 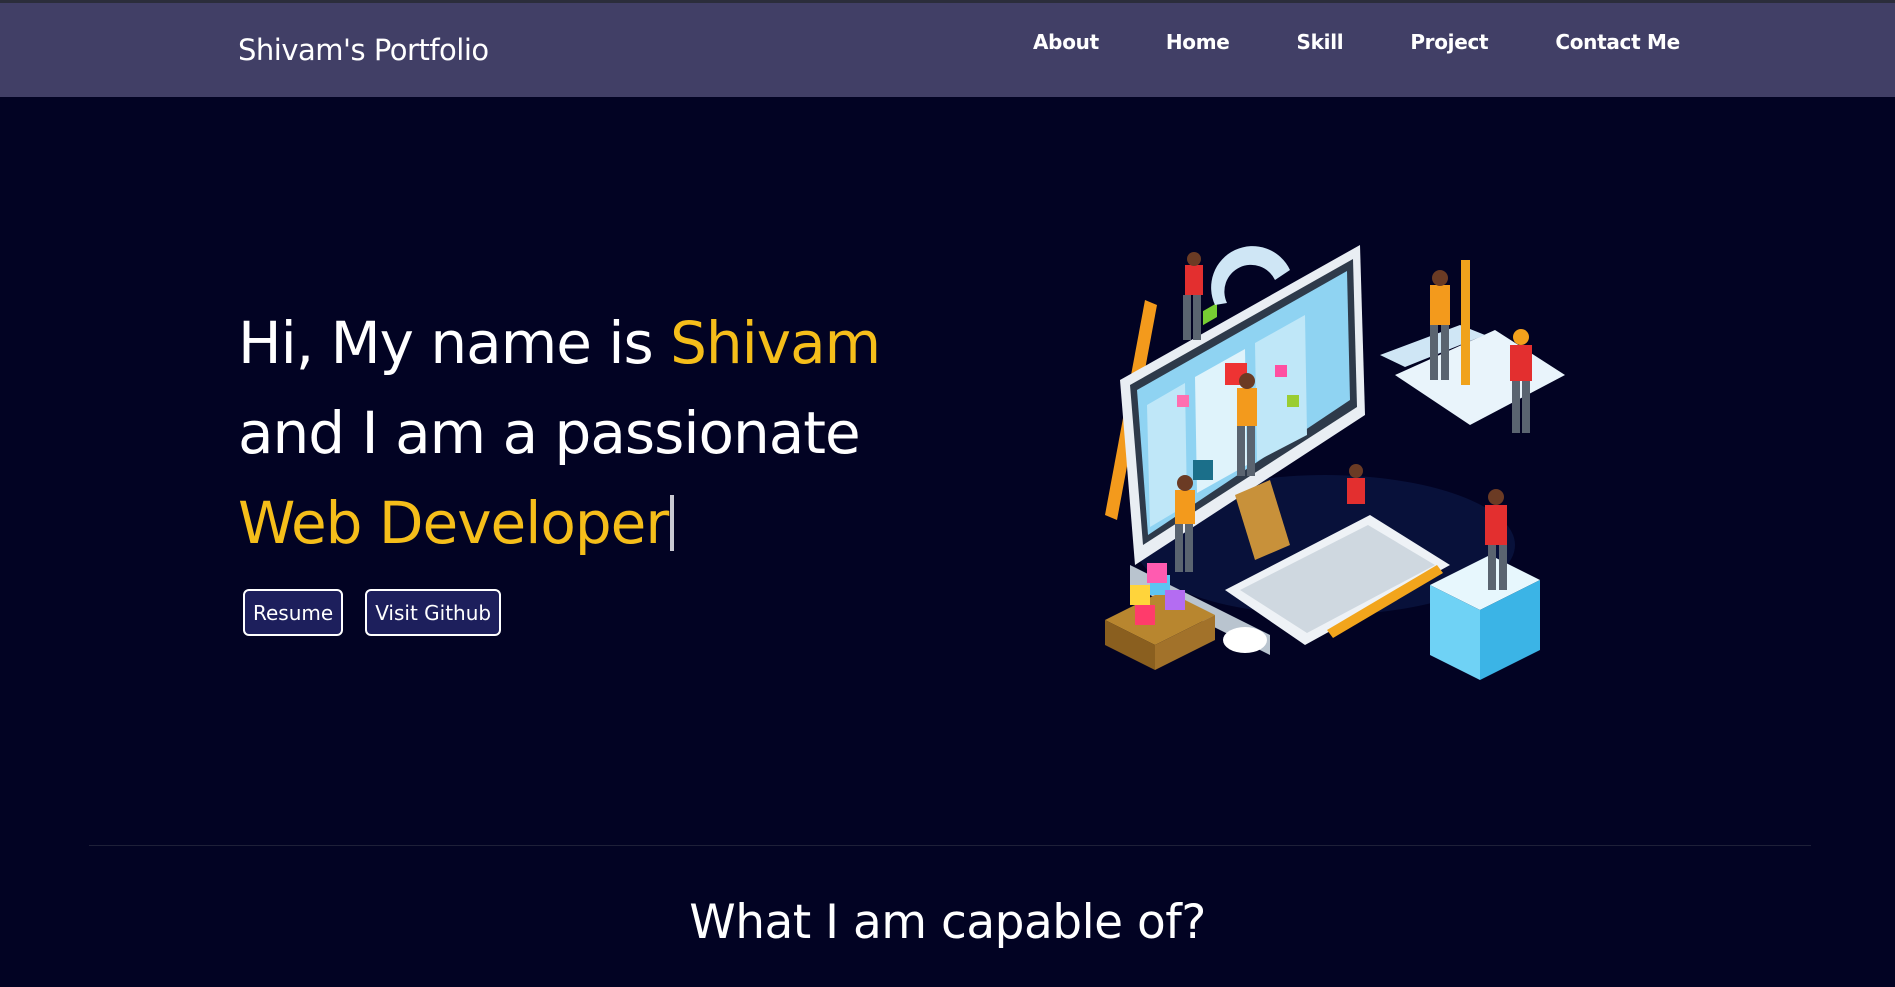 I want to click on nav-link-skill: Skill, so click(x=1320, y=42).